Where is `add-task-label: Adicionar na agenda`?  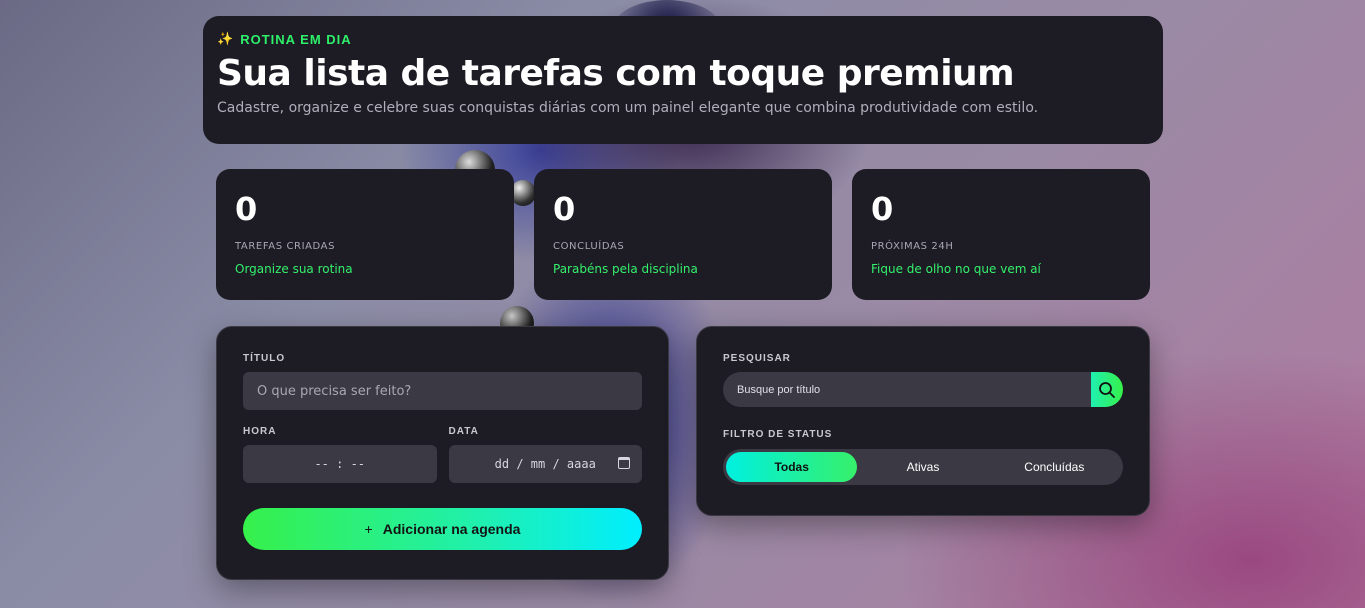 add-task-label: Adicionar na agenda is located at coordinates (451, 529).